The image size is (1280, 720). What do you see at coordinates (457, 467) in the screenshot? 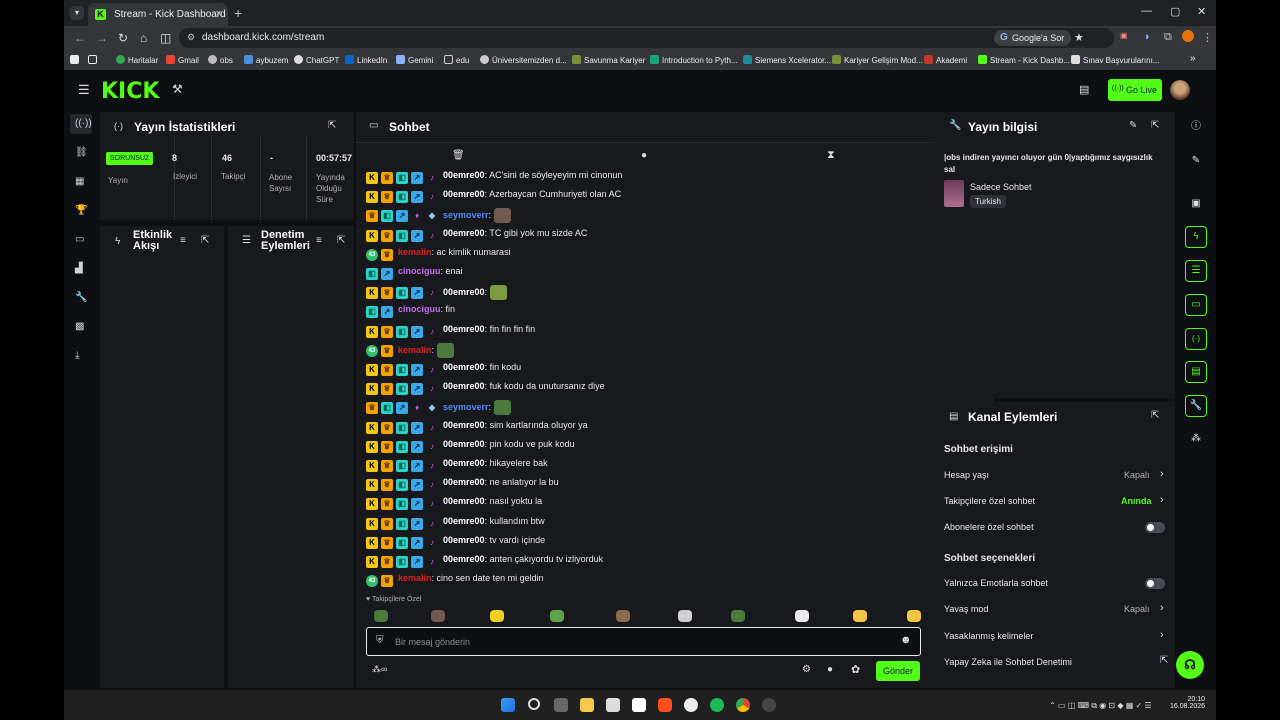
I see `chat-message: K ♛ ◧ ↗ ♪ 00emre00: hikayelere bak` at bounding box center [457, 467].